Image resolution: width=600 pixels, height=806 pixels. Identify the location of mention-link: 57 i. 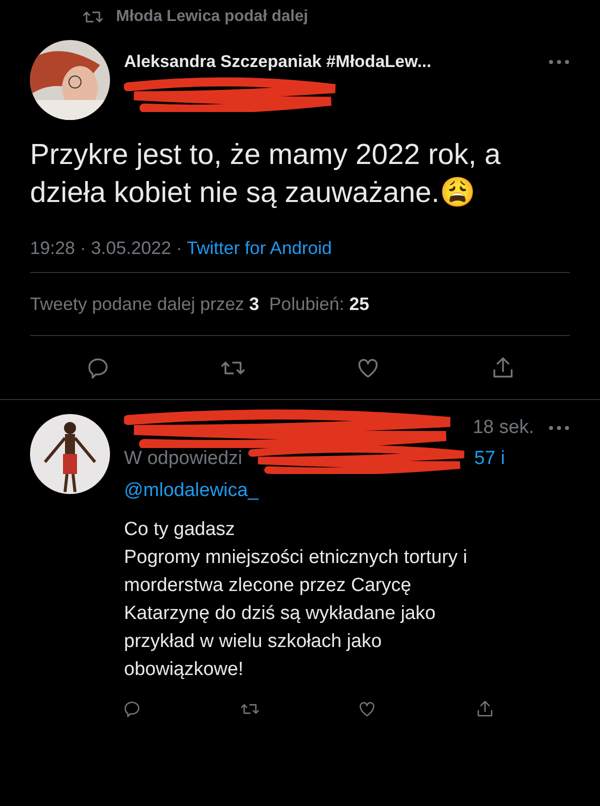
(489, 459).